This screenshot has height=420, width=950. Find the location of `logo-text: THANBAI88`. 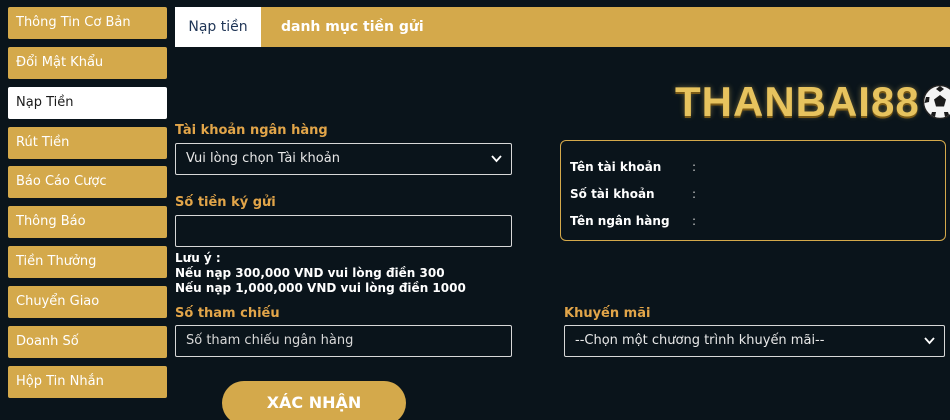

logo-text: THANBAI88 is located at coordinates (797, 101).